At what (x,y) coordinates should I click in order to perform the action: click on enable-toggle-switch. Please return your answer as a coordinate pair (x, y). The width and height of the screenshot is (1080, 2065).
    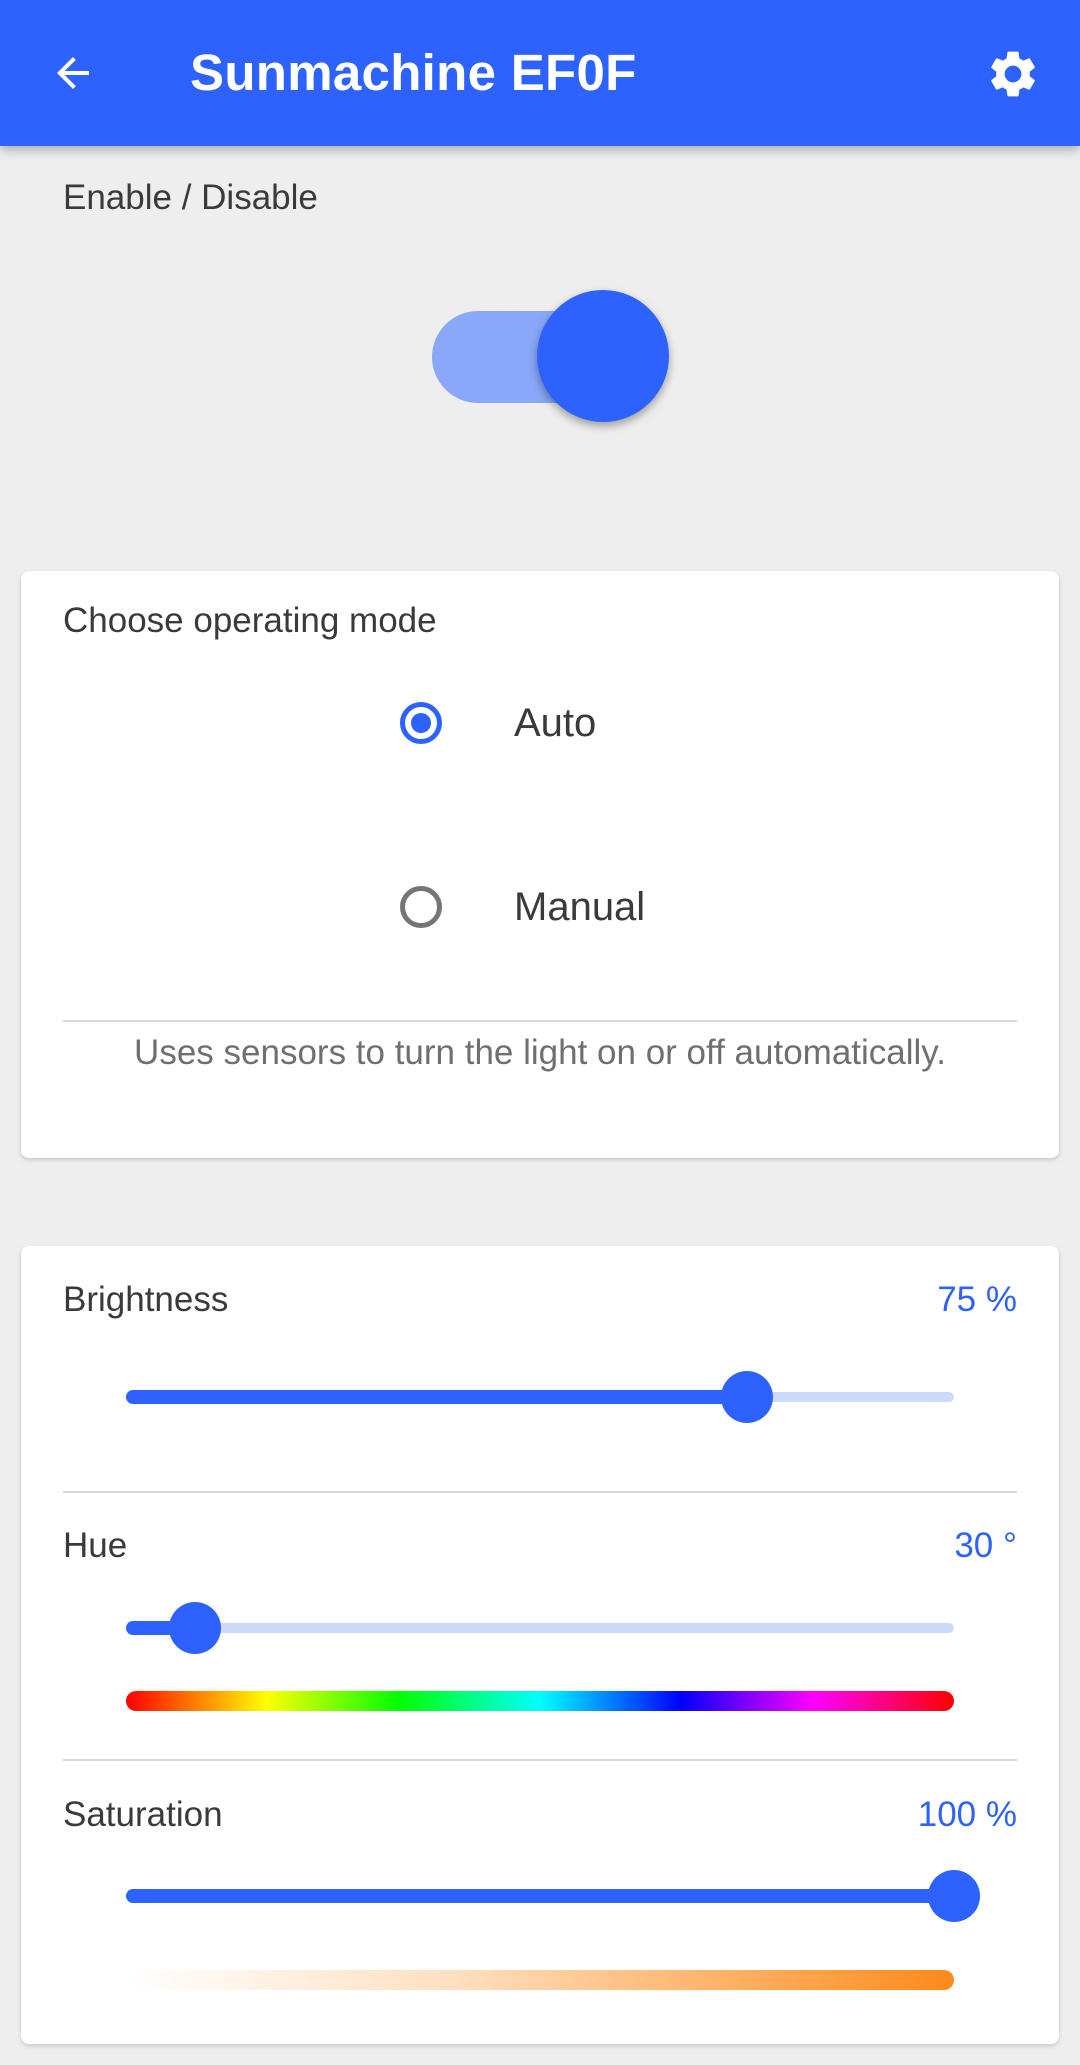
    Looking at the image, I should click on (552, 358).